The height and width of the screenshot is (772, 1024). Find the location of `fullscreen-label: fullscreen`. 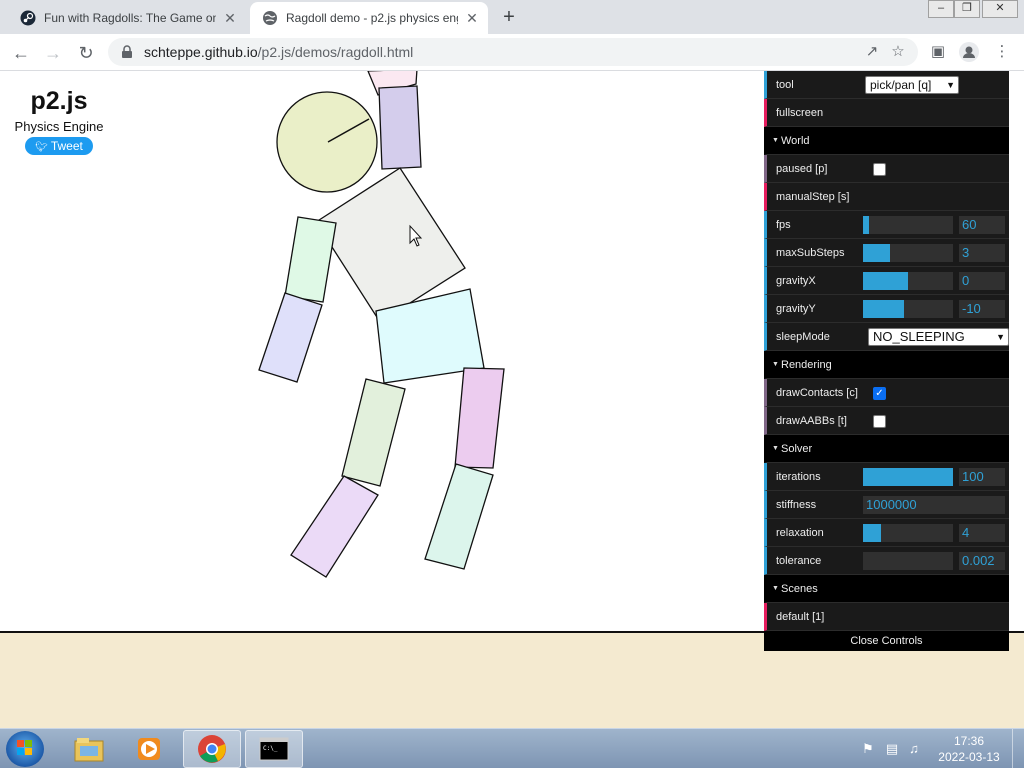

fullscreen-label: fullscreen is located at coordinates (800, 112).